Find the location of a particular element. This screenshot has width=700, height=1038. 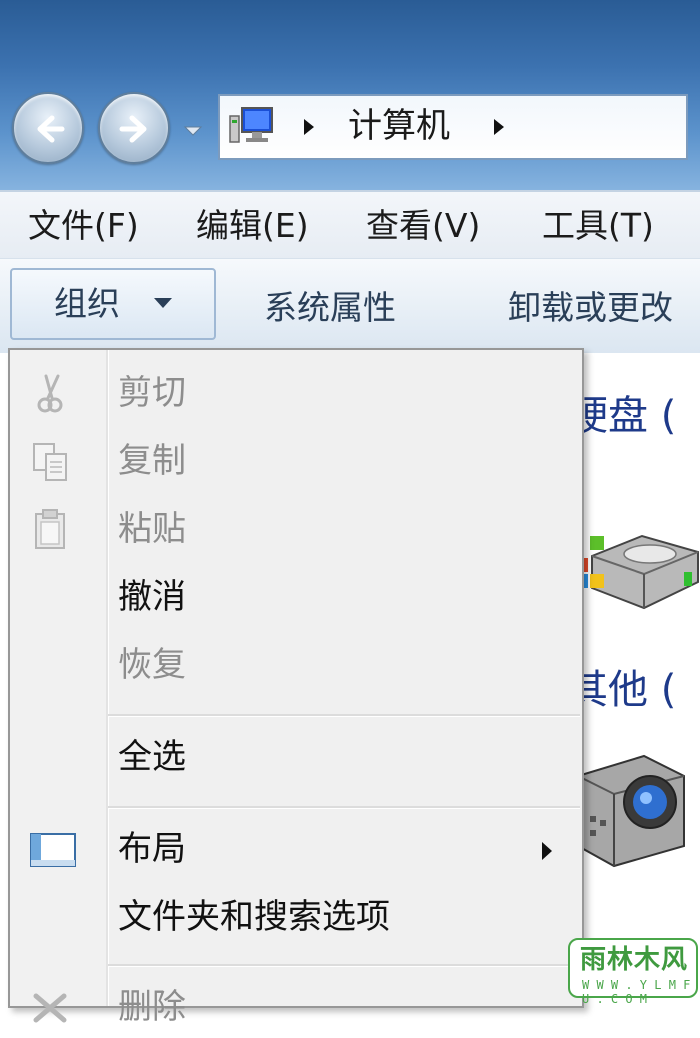

submenu-arrow-icon is located at coordinates (547, 851).